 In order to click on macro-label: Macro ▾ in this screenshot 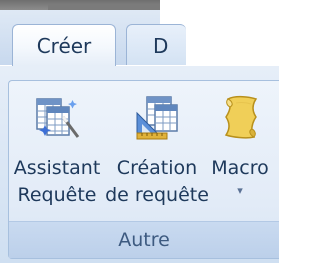, I will do `click(240, 176)`.